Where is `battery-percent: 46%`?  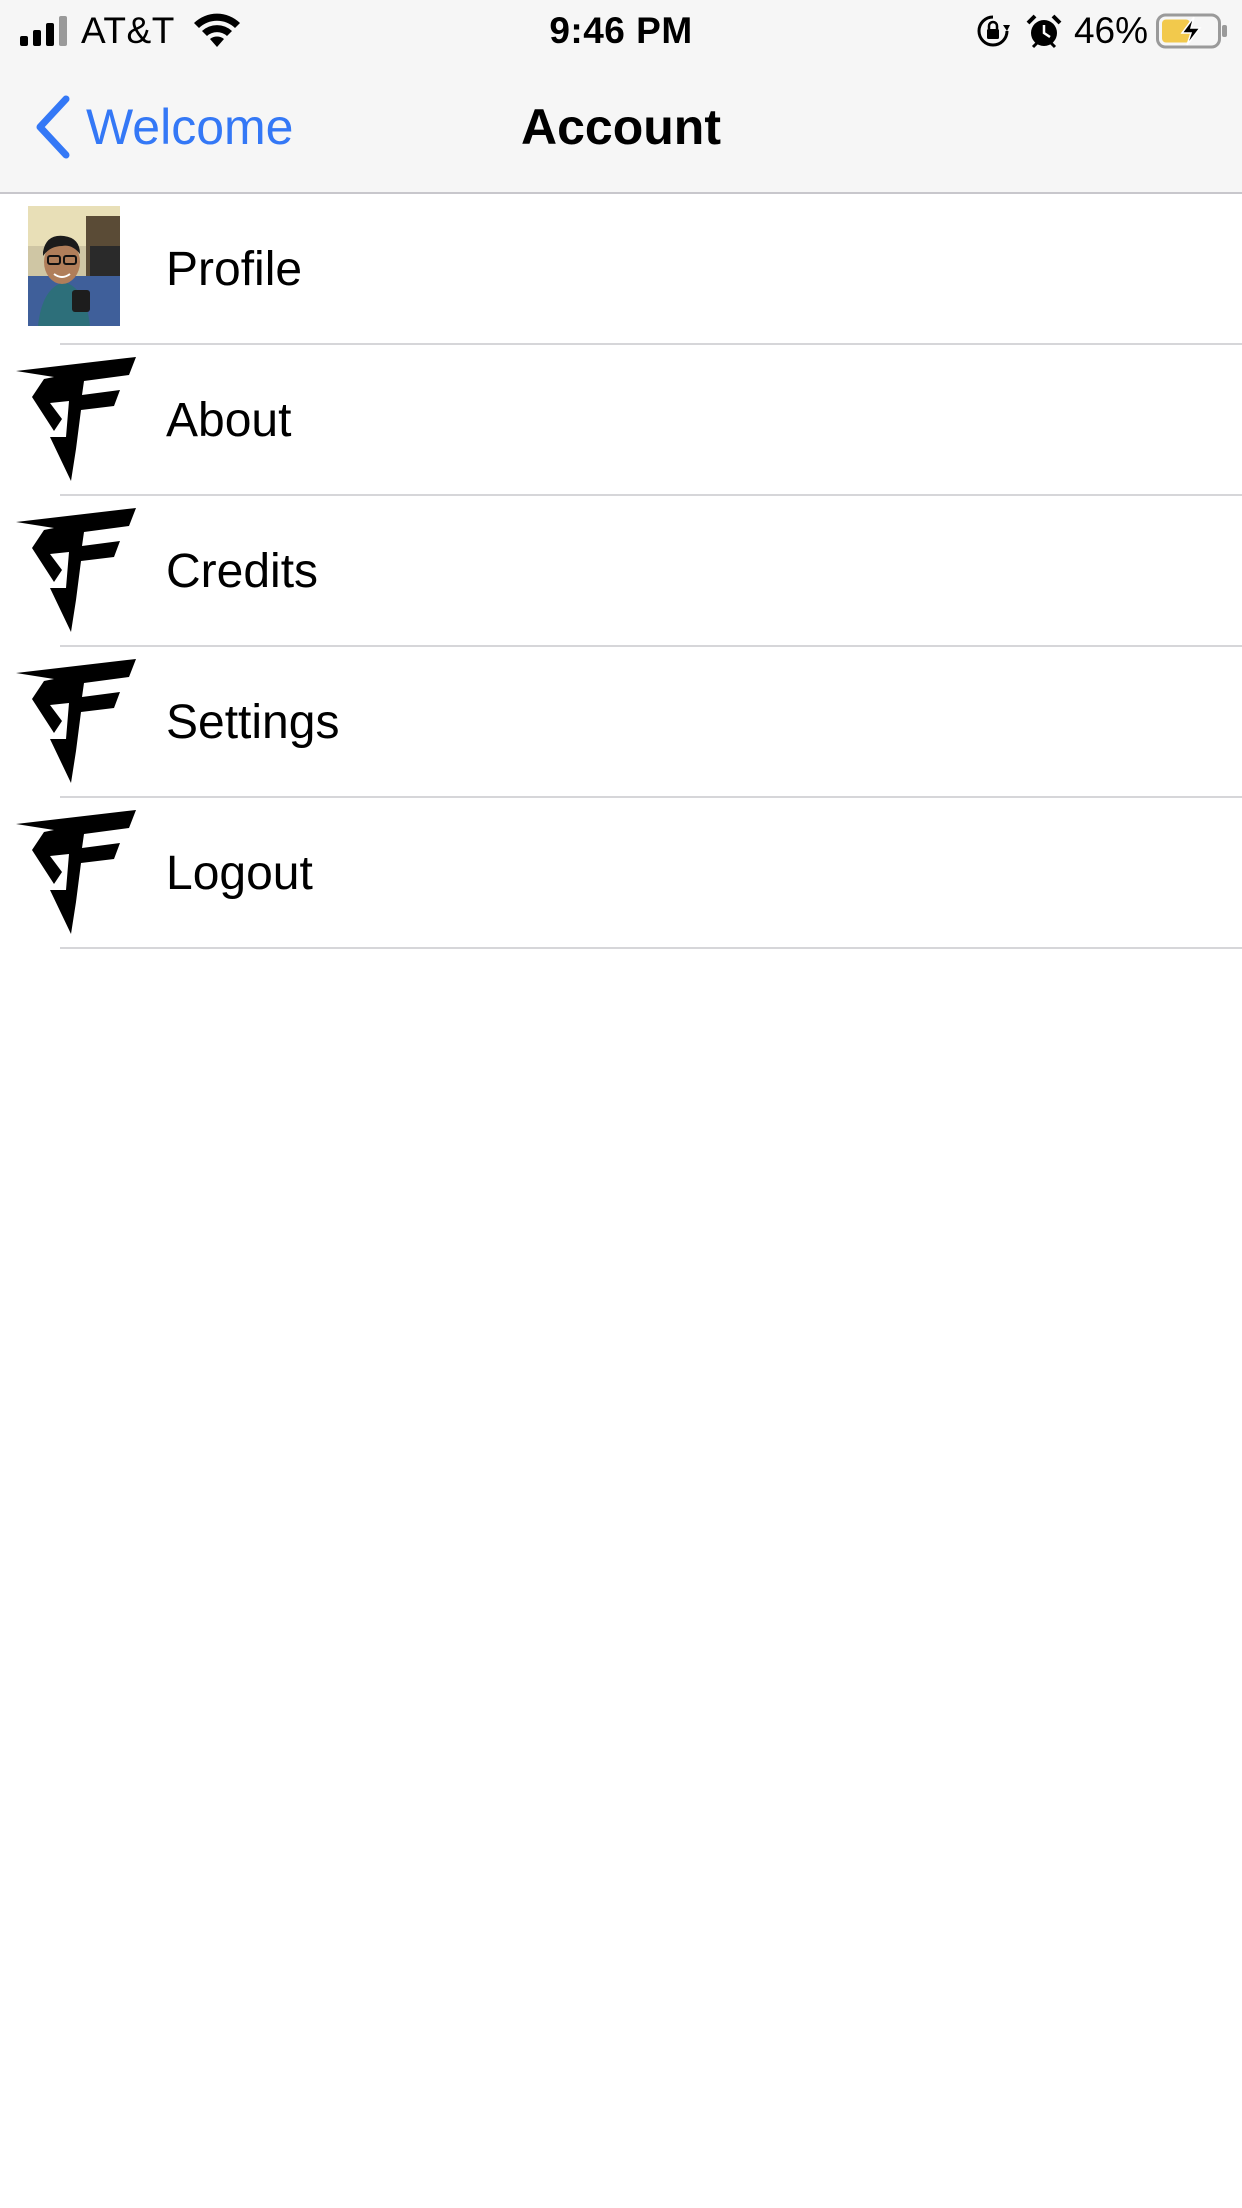 battery-percent: 46% is located at coordinates (1110, 30).